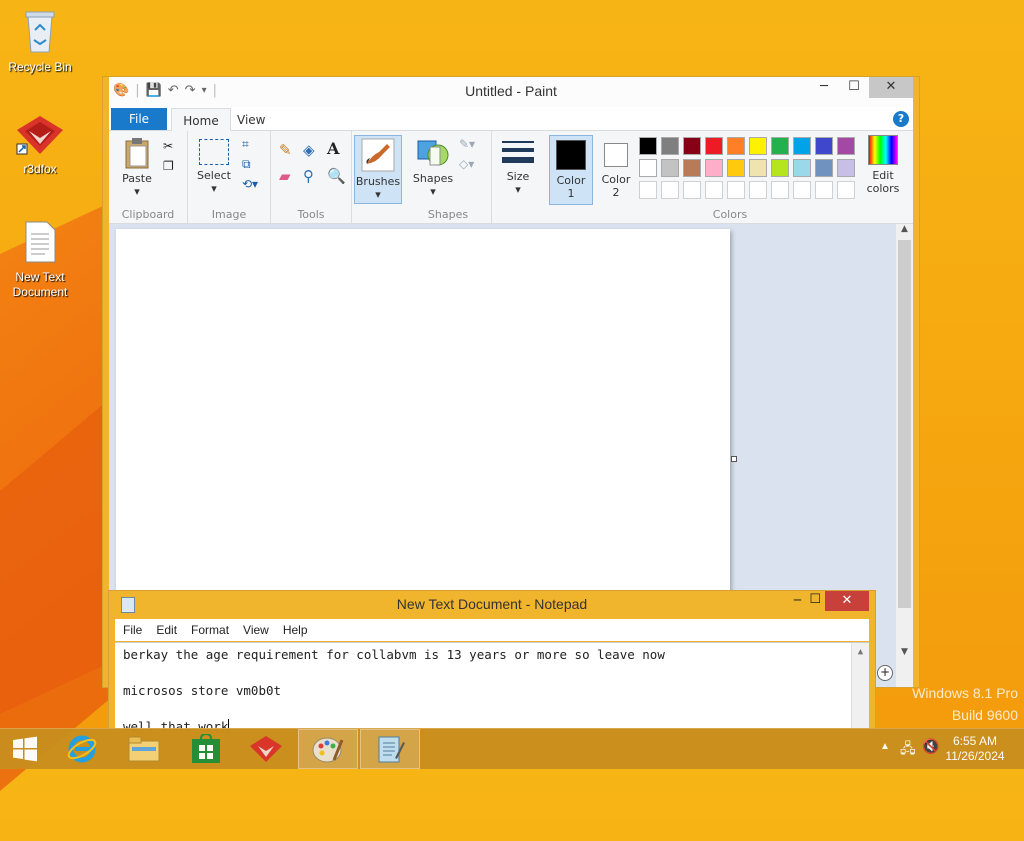 This screenshot has height=841, width=1024. What do you see at coordinates (202, 690) in the screenshot?
I see `text-line: microsos store vm0b0t` at bounding box center [202, 690].